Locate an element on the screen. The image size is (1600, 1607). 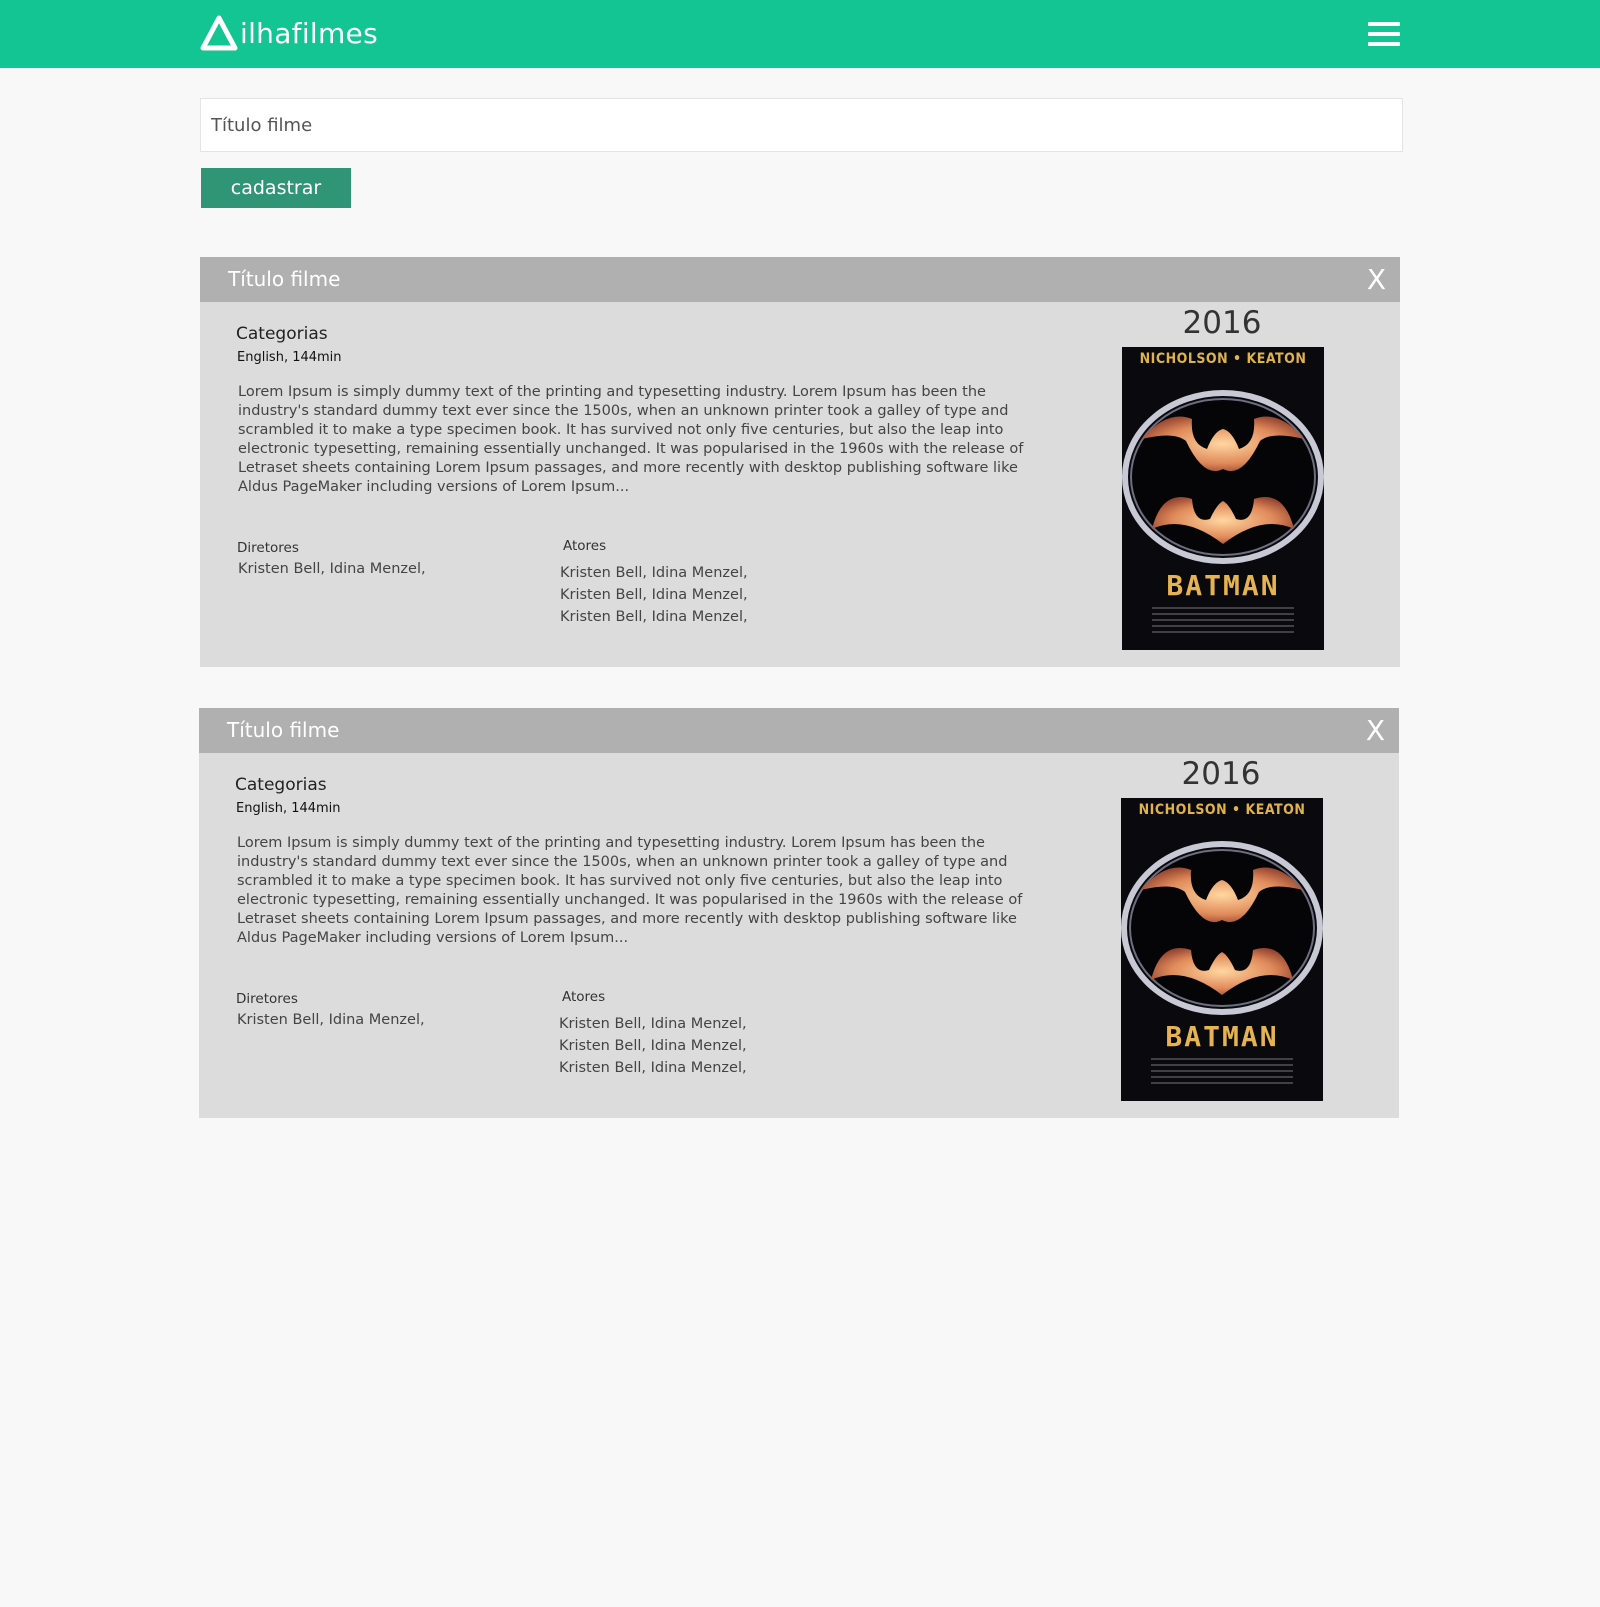
brand-logo: ilhafilmes is located at coordinates (289, 33).